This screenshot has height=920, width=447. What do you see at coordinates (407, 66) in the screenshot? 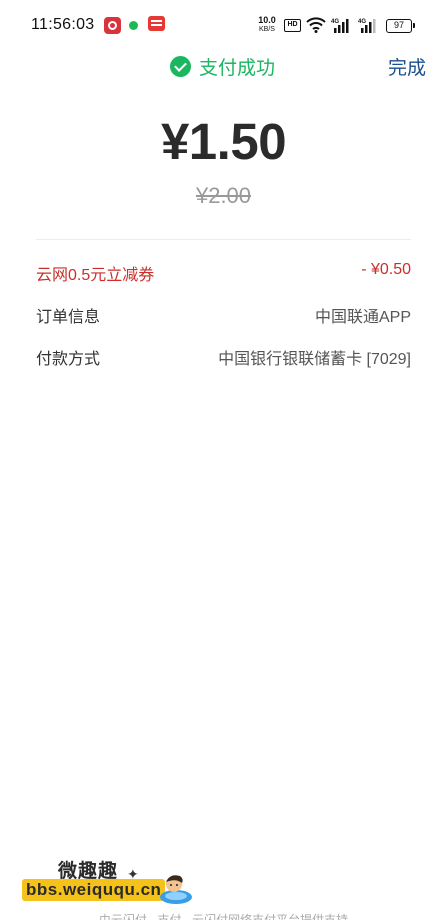
I see `done-button: 完成` at bounding box center [407, 66].